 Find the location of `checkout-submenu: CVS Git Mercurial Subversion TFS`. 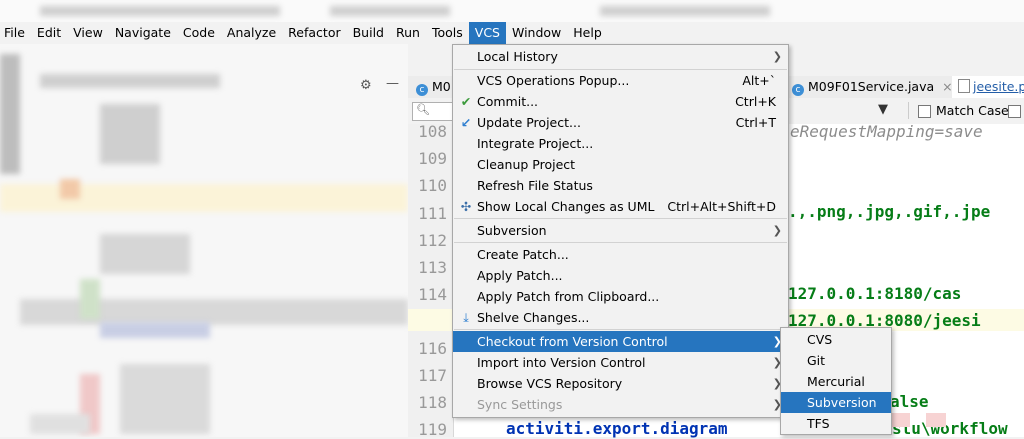

checkout-submenu: CVS Git Mercurial Subversion TFS is located at coordinates (836, 381).